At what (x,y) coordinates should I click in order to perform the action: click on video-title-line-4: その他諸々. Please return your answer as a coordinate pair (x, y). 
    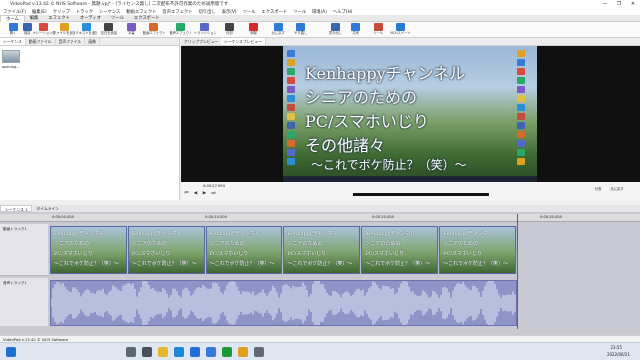
    Looking at the image, I should click on (345, 145).